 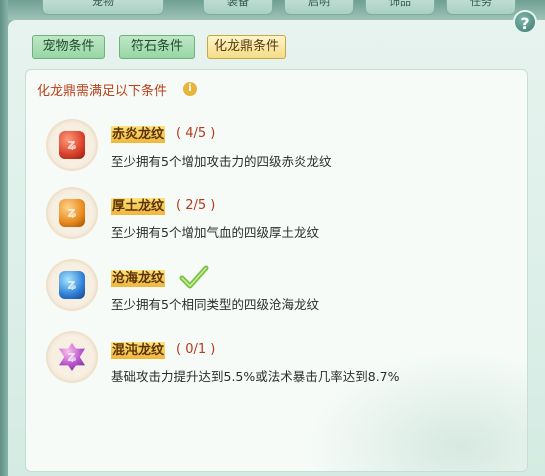 What do you see at coordinates (481, 4) in the screenshot?
I see `top-tab-label: 任务` at bounding box center [481, 4].